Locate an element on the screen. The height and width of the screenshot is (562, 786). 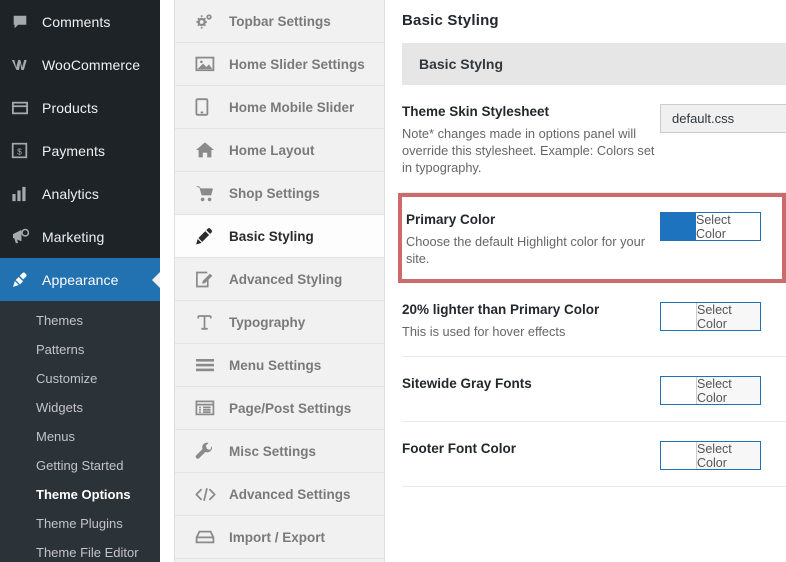
optnav-item-label: Home Layout is located at coordinates (272, 150).